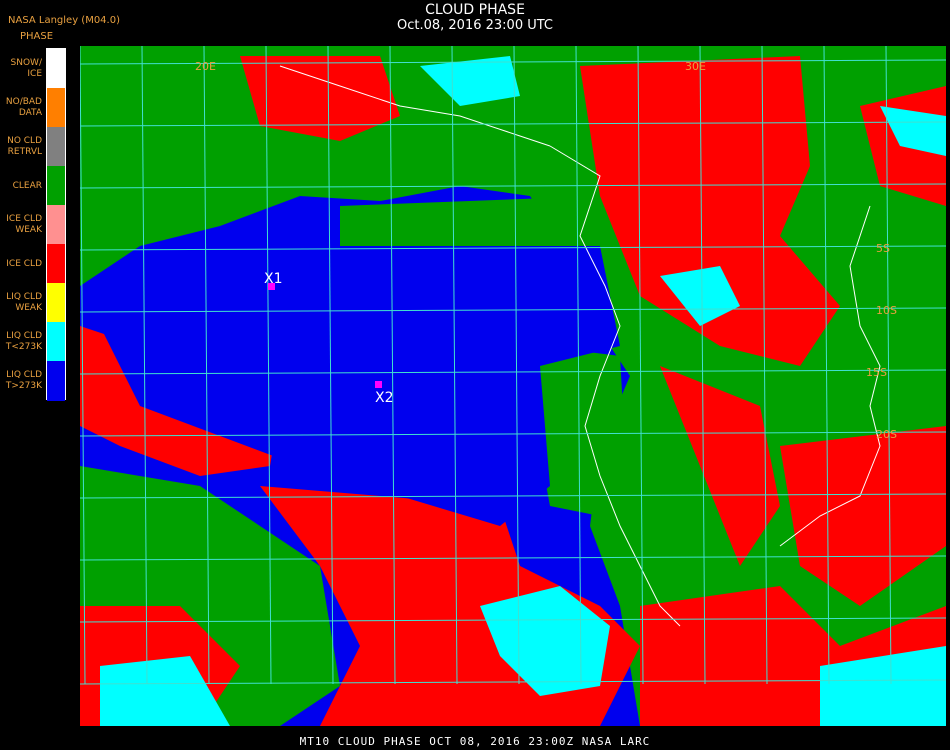  I want to click on grid-label-10s: 10S, so click(886, 310).